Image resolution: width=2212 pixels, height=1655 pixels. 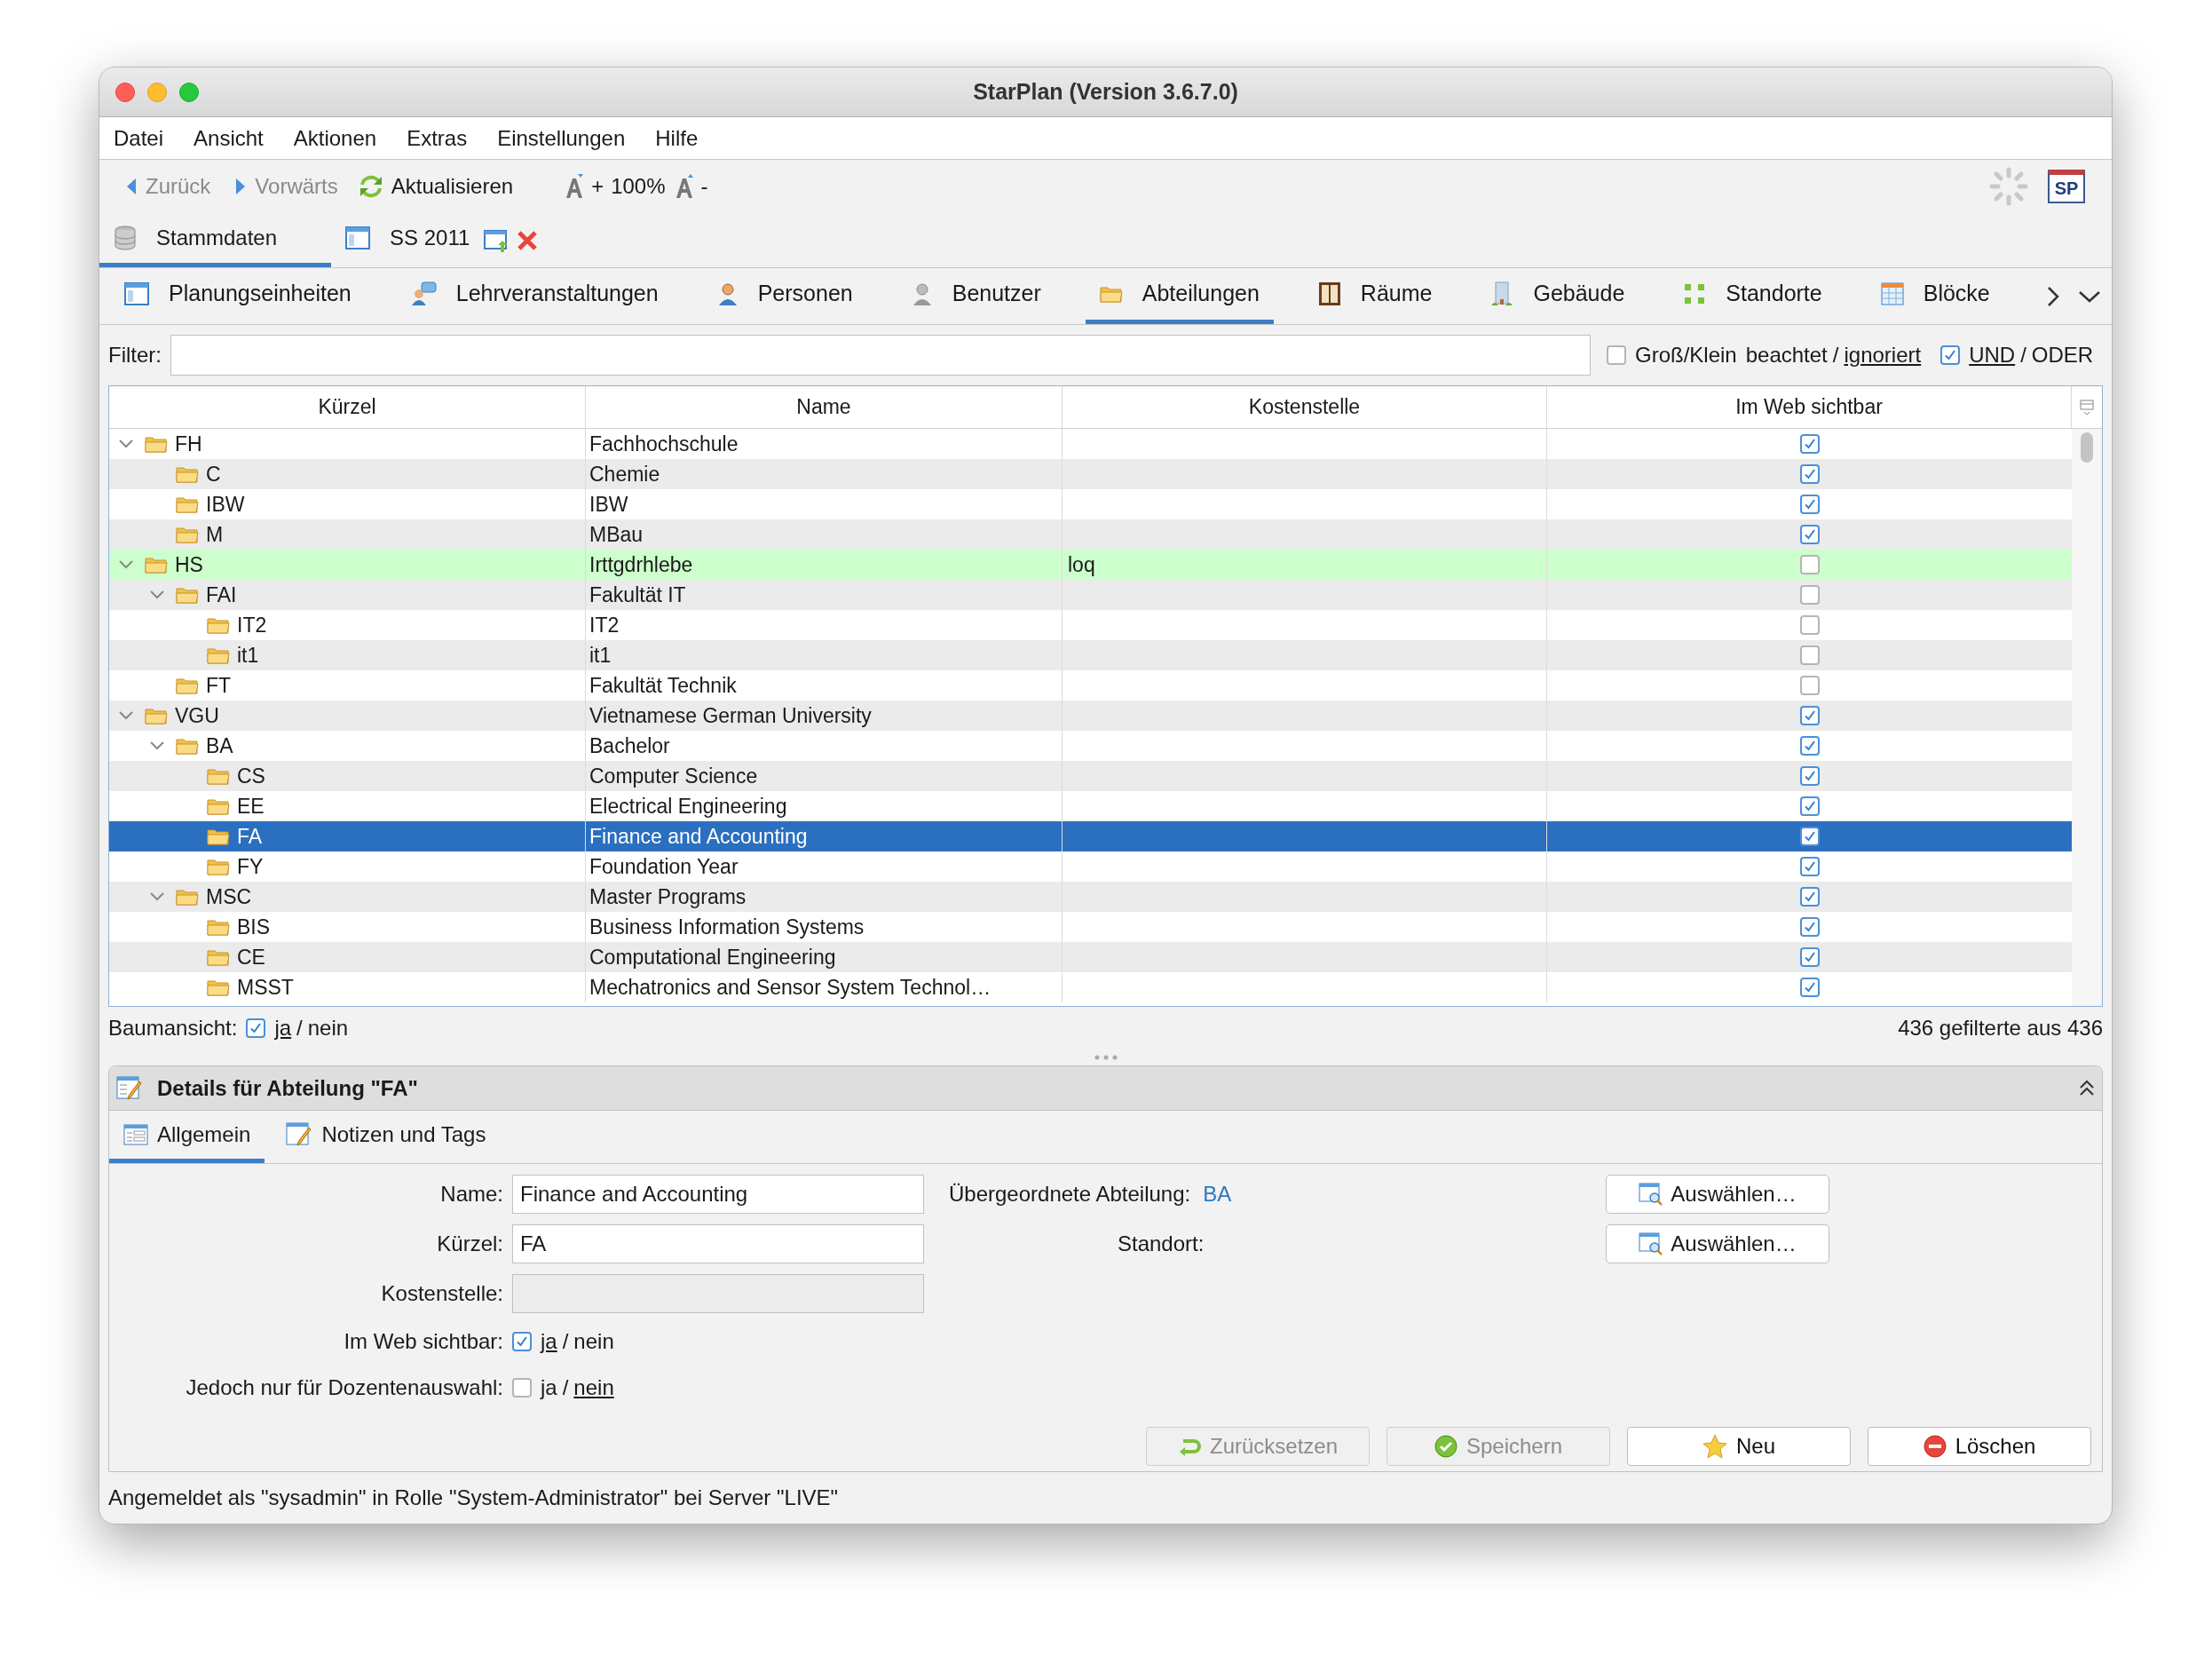 I want to click on zoom-window-button, so click(x=189, y=92).